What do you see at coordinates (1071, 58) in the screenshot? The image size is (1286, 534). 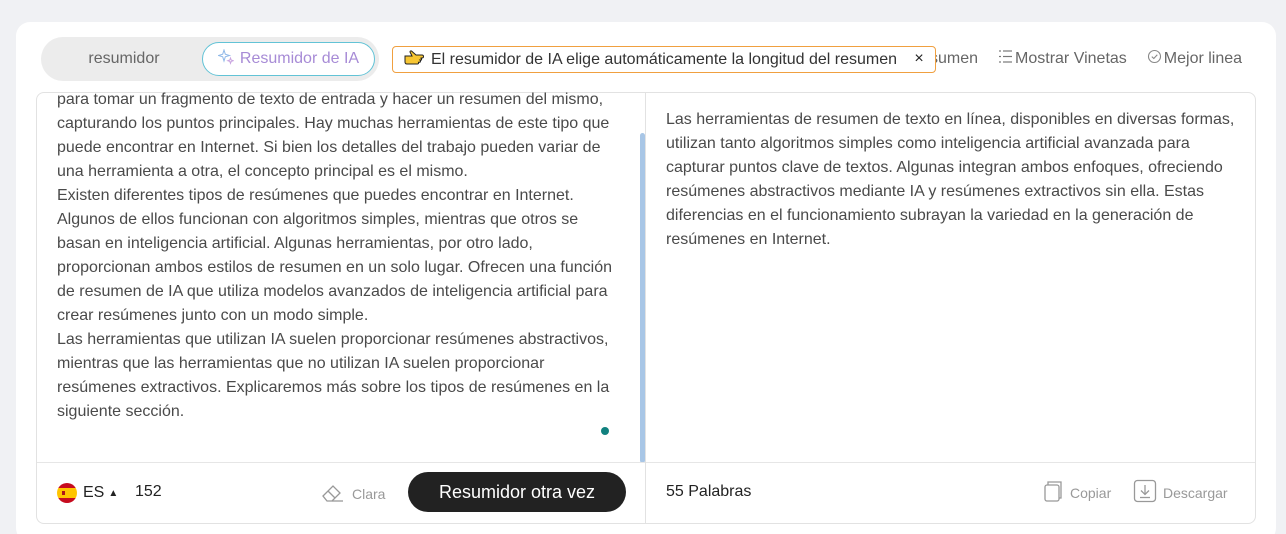 I see `bullets-option-label: Mostrar Vinetas` at bounding box center [1071, 58].